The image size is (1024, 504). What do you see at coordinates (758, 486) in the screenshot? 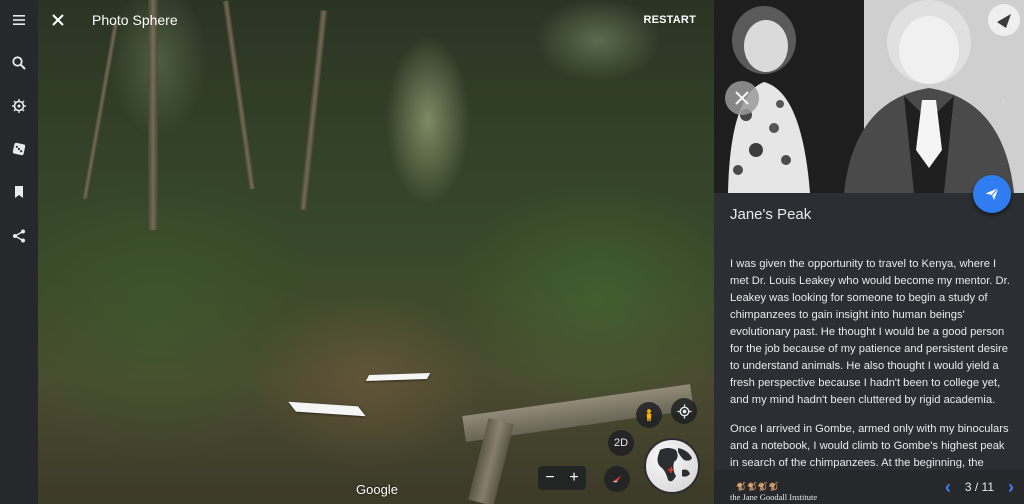
I see `institute-logo-icon: 🐒🐒🐒🐒` at bounding box center [758, 486].